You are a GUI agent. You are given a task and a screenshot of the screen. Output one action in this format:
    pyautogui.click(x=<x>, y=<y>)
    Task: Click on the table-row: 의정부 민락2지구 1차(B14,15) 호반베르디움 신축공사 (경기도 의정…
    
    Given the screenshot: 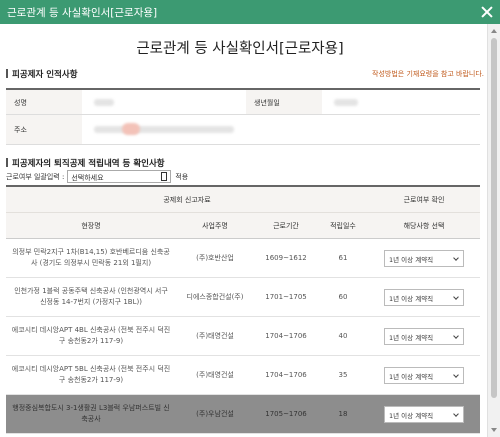 What is the action you would take?
    pyautogui.click(x=243, y=258)
    